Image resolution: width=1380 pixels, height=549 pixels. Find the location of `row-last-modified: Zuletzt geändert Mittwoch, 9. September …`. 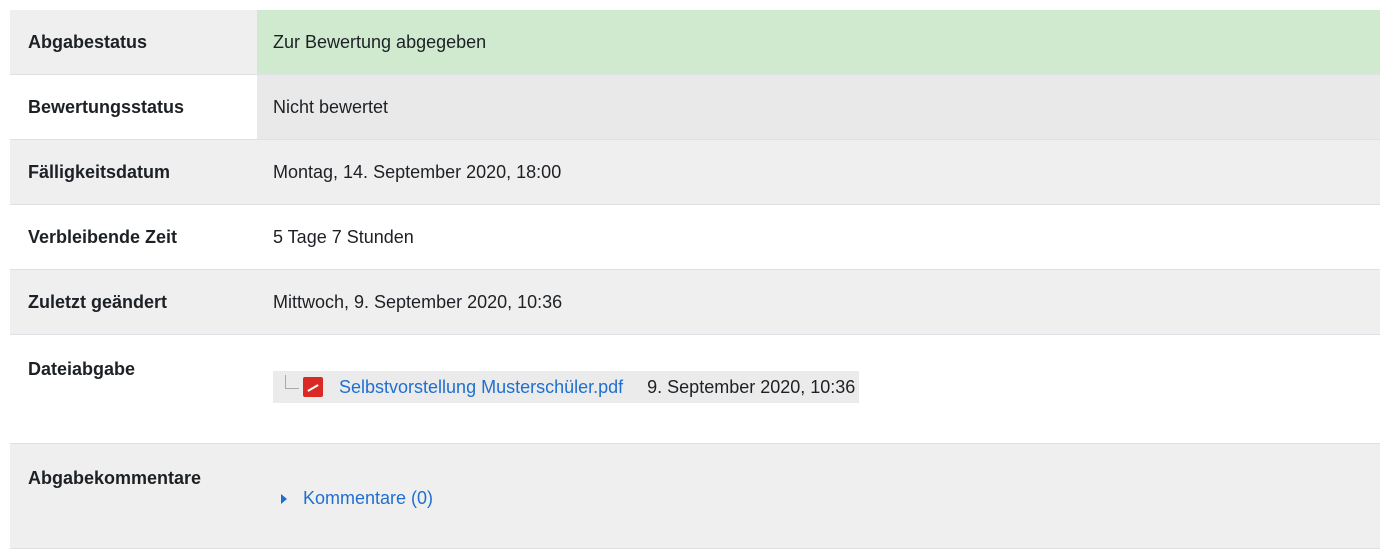

row-last-modified: Zuletzt geändert Mittwoch, 9. September … is located at coordinates (695, 302).